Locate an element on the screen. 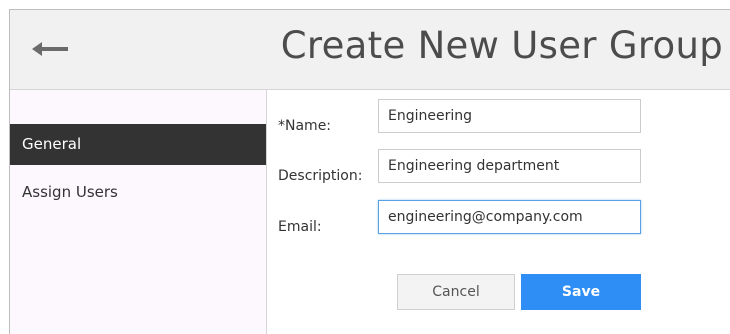  sidebar-item-label: General is located at coordinates (52, 144).